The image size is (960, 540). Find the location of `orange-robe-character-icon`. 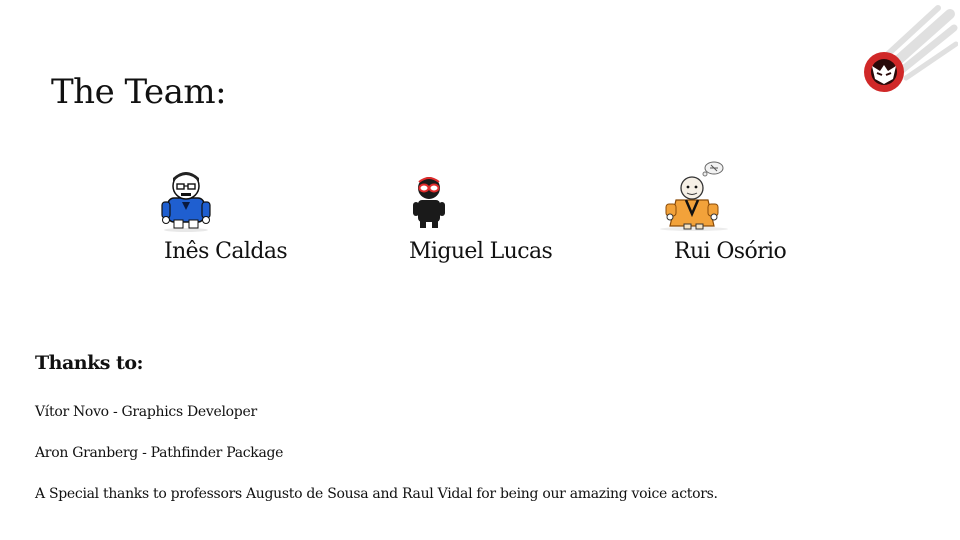

orange-robe-character-icon is located at coordinates (694, 196).